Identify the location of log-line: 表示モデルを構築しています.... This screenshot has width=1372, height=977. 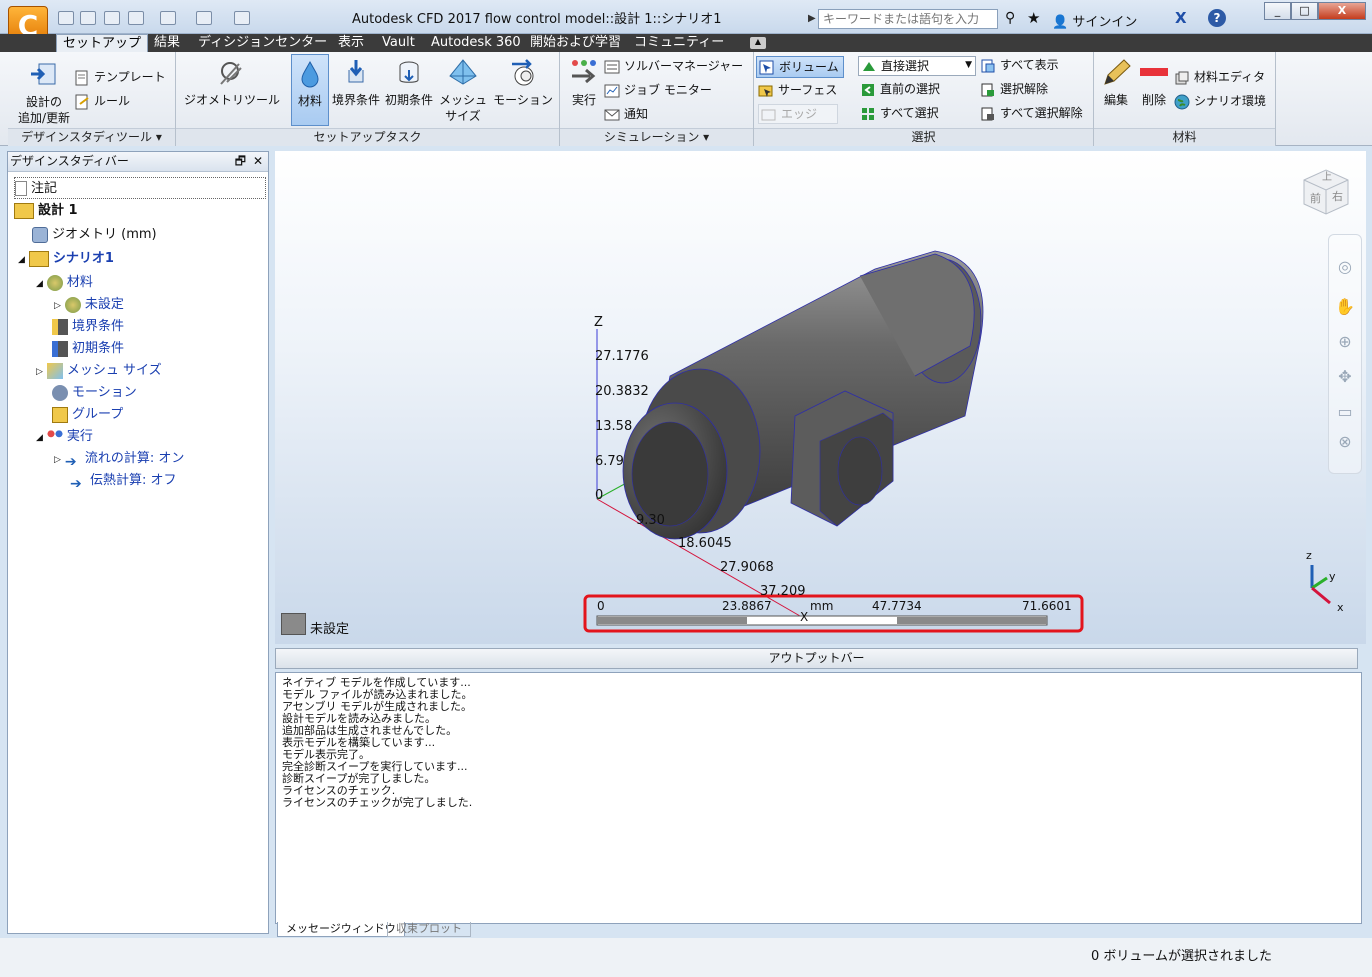
(359, 742).